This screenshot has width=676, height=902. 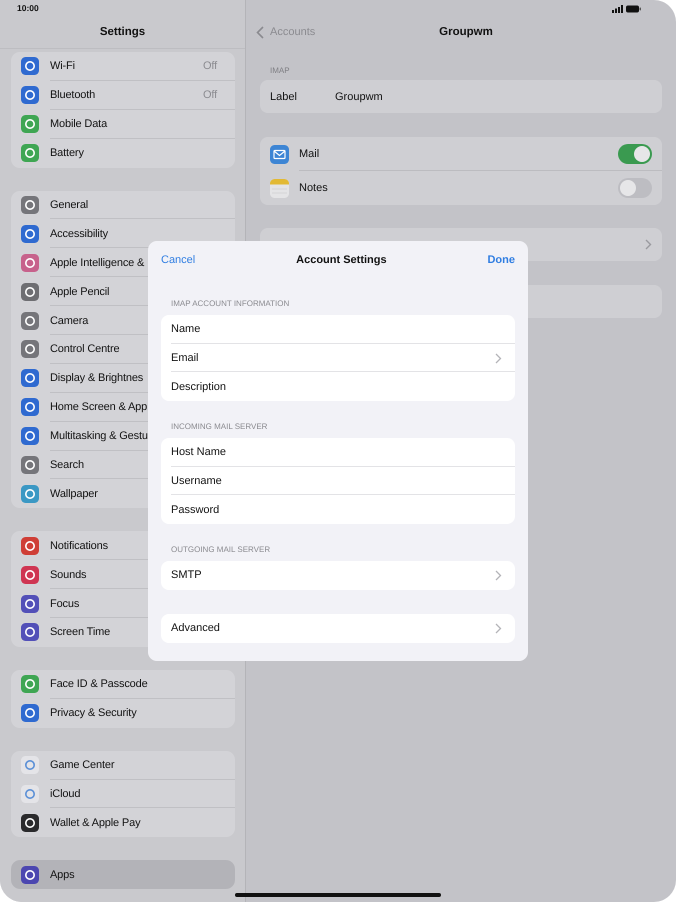 I want to click on section-header: IMAP ACCOUNT INFORMATION, so click(x=230, y=304).